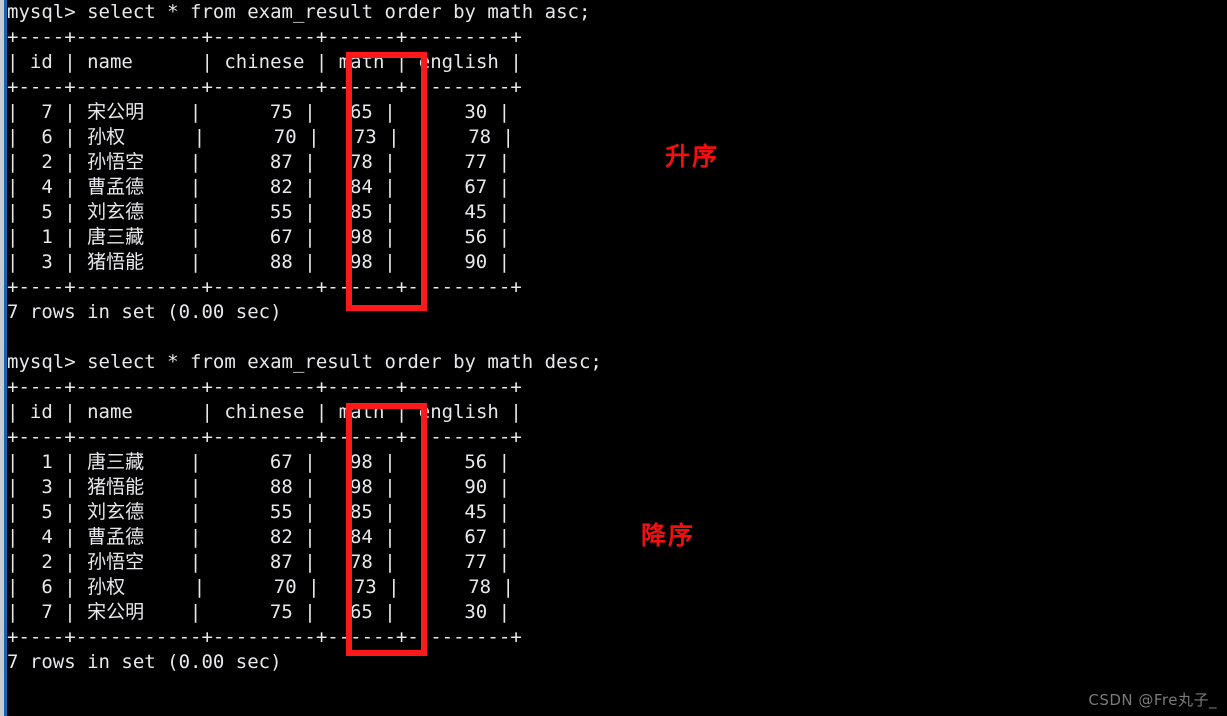  What do you see at coordinates (1152, 700) in the screenshot?
I see `csdn-watermark: CSDN @Fre丸子_` at bounding box center [1152, 700].